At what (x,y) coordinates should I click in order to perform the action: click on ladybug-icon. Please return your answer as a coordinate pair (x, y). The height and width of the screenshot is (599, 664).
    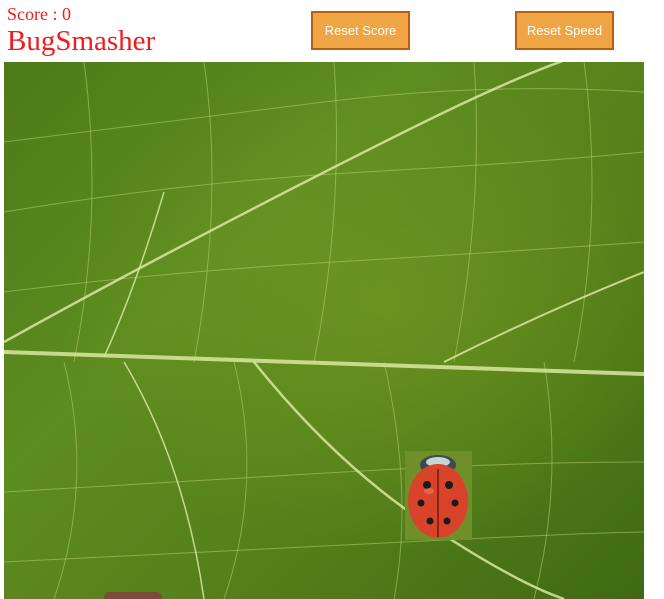
    Looking at the image, I should click on (438, 496).